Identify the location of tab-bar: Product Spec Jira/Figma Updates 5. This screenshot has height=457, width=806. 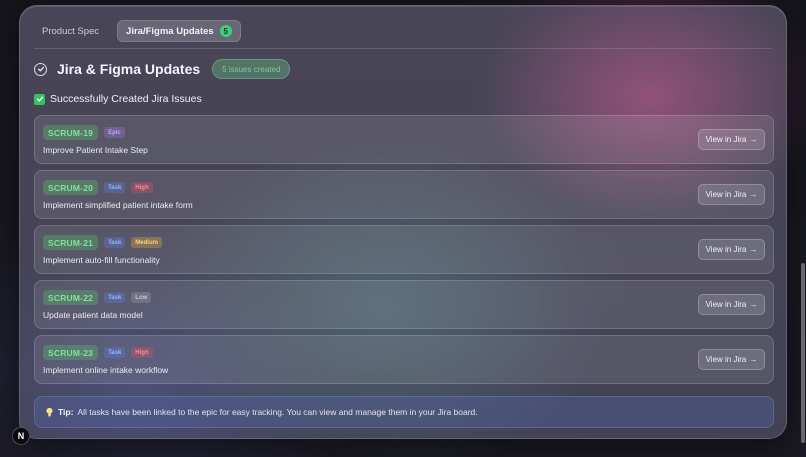
(137, 31).